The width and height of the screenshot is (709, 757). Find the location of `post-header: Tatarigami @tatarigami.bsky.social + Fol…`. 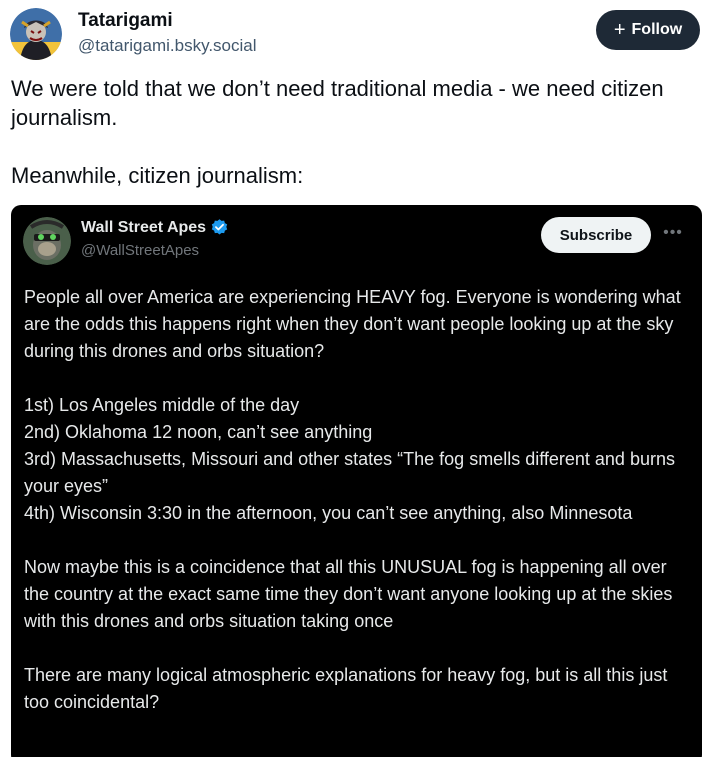

post-header: Tatarigami @tatarigami.bsky.social + Fol… is located at coordinates (355, 36).